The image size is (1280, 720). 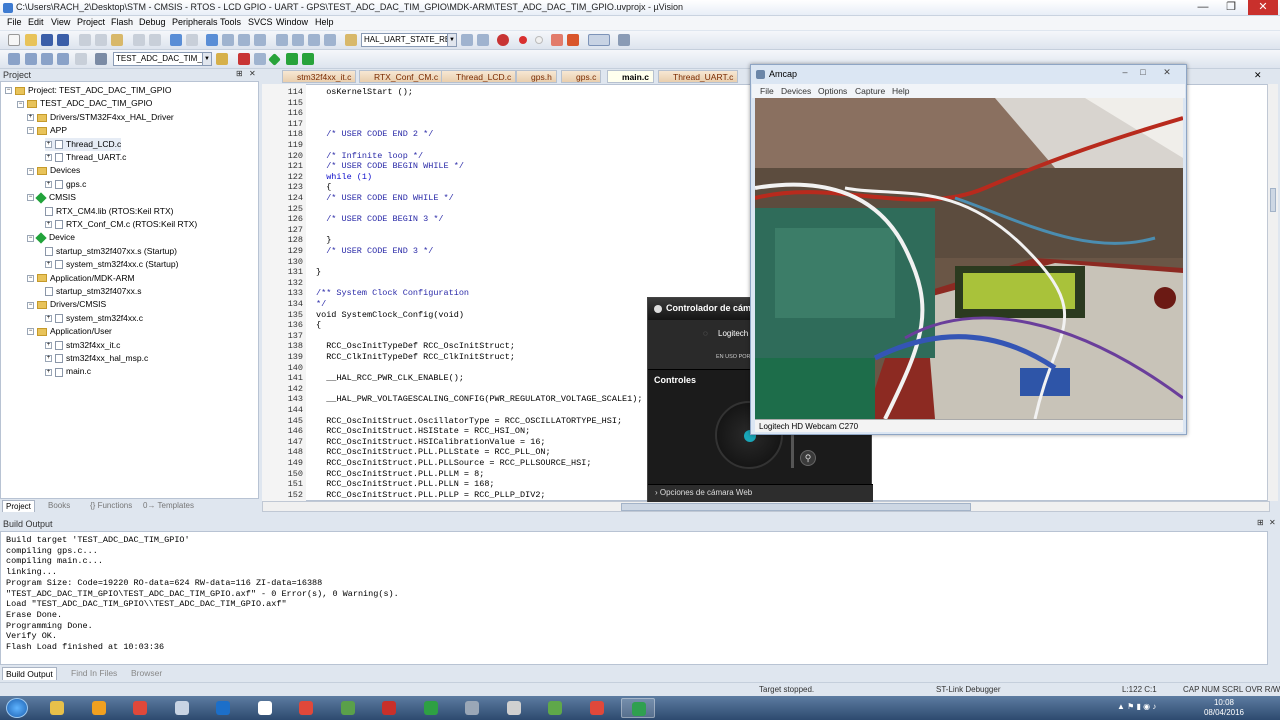 What do you see at coordinates (344, 177) in the screenshot?
I see `code-line: while (1)` at bounding box center [344, 177].